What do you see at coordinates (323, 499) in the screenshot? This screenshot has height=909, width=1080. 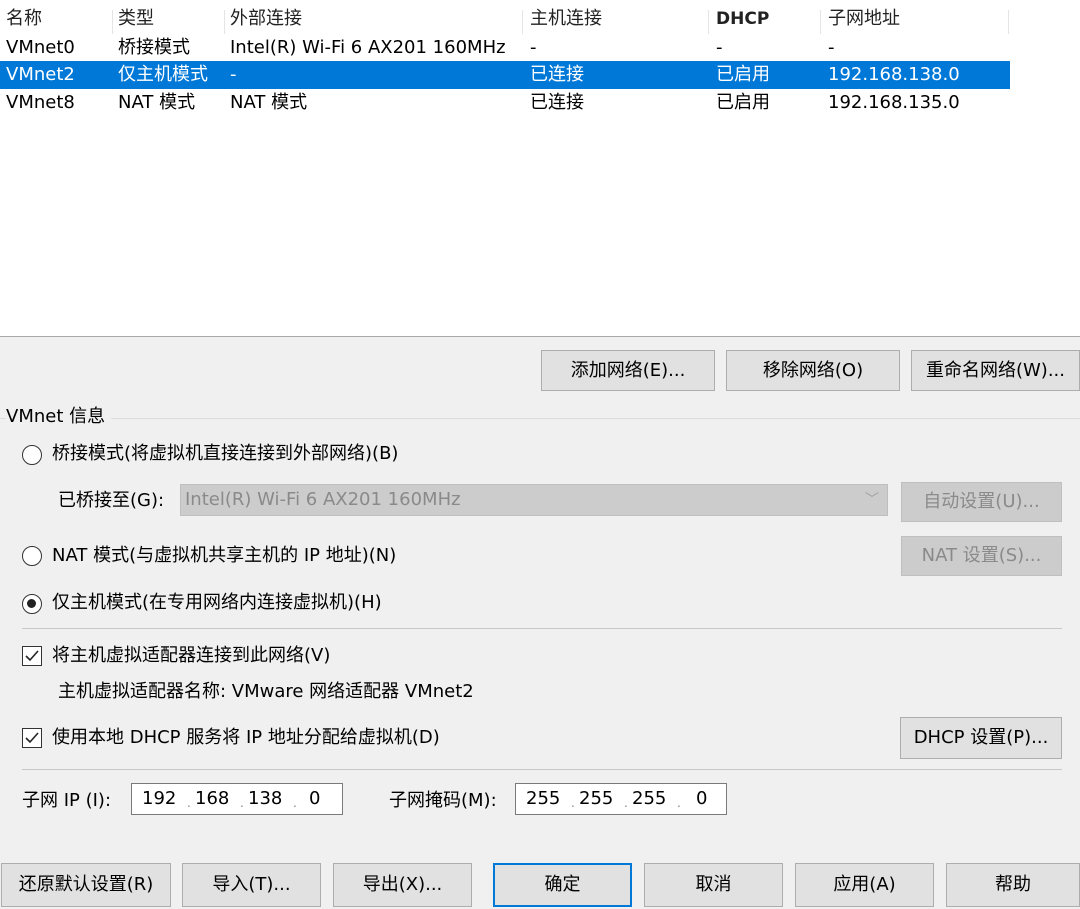 I see `bridged-to-value: Intel(R) Wi-Fi 6 AX201 160MHz` at bounding box center [323, 499].